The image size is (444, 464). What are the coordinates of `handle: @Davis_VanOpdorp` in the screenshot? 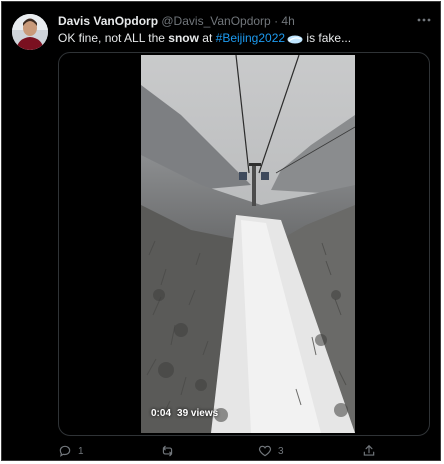 It's located at (215, 21).